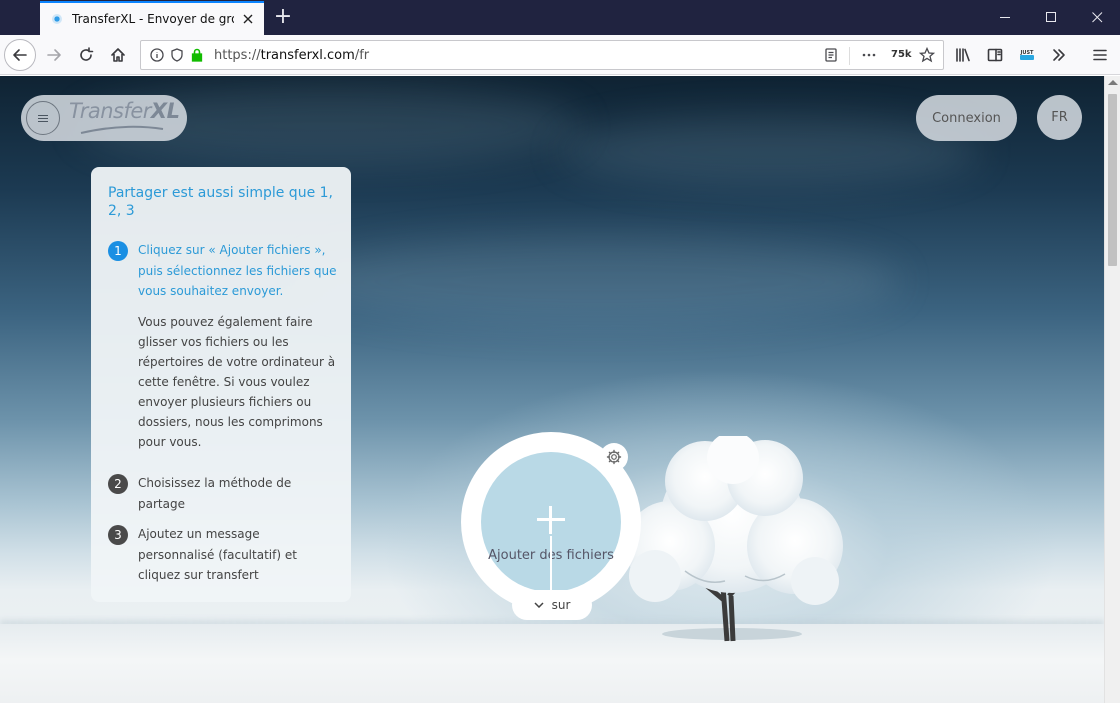  What do you see at coordinates (551, 520) in the screenshot?
I see `plus-icon` at bounding box center [551, 520].